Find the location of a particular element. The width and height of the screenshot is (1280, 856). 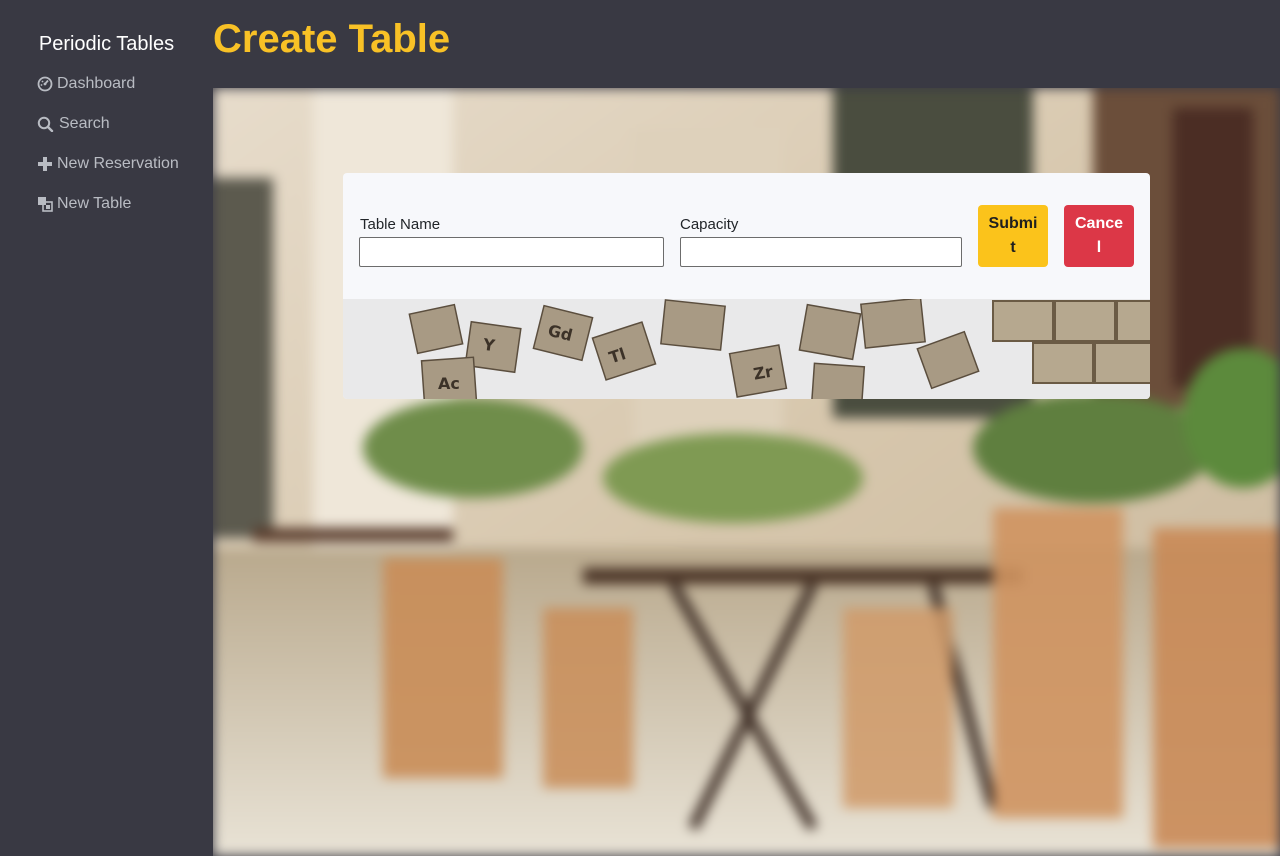

sidebar-item-search: Search is located at coordinates (73, 124).